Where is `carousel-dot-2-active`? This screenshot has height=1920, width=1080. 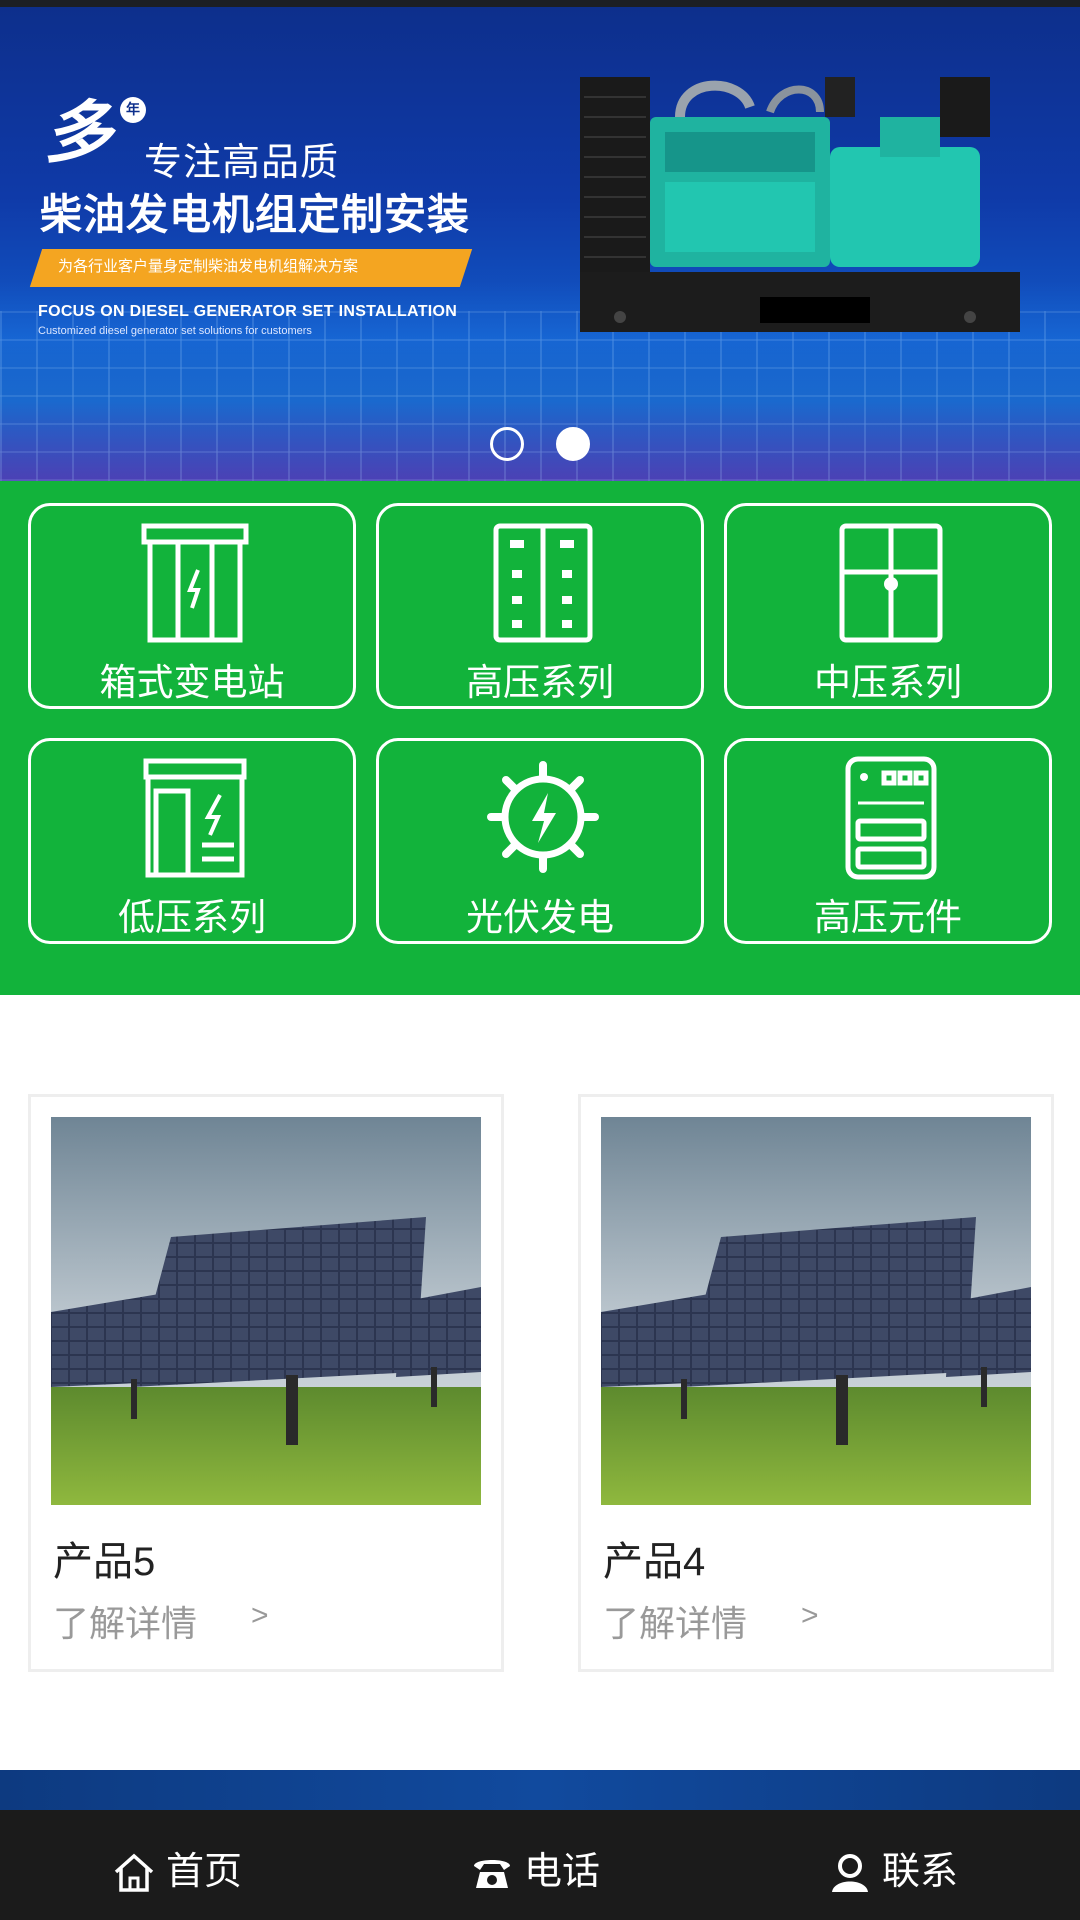 carousel-dot-2-active is located at coordinates (573, 444).